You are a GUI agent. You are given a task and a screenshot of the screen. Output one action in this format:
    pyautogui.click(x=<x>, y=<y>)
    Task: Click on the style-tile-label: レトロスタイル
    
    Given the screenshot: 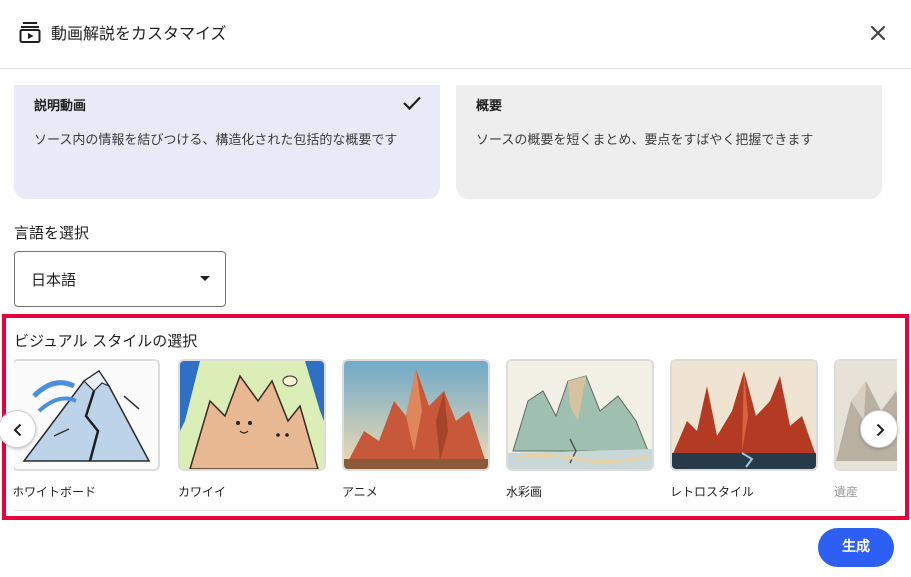 What is the action you would take?
    pyautogui.click(x=712, y=492)
    